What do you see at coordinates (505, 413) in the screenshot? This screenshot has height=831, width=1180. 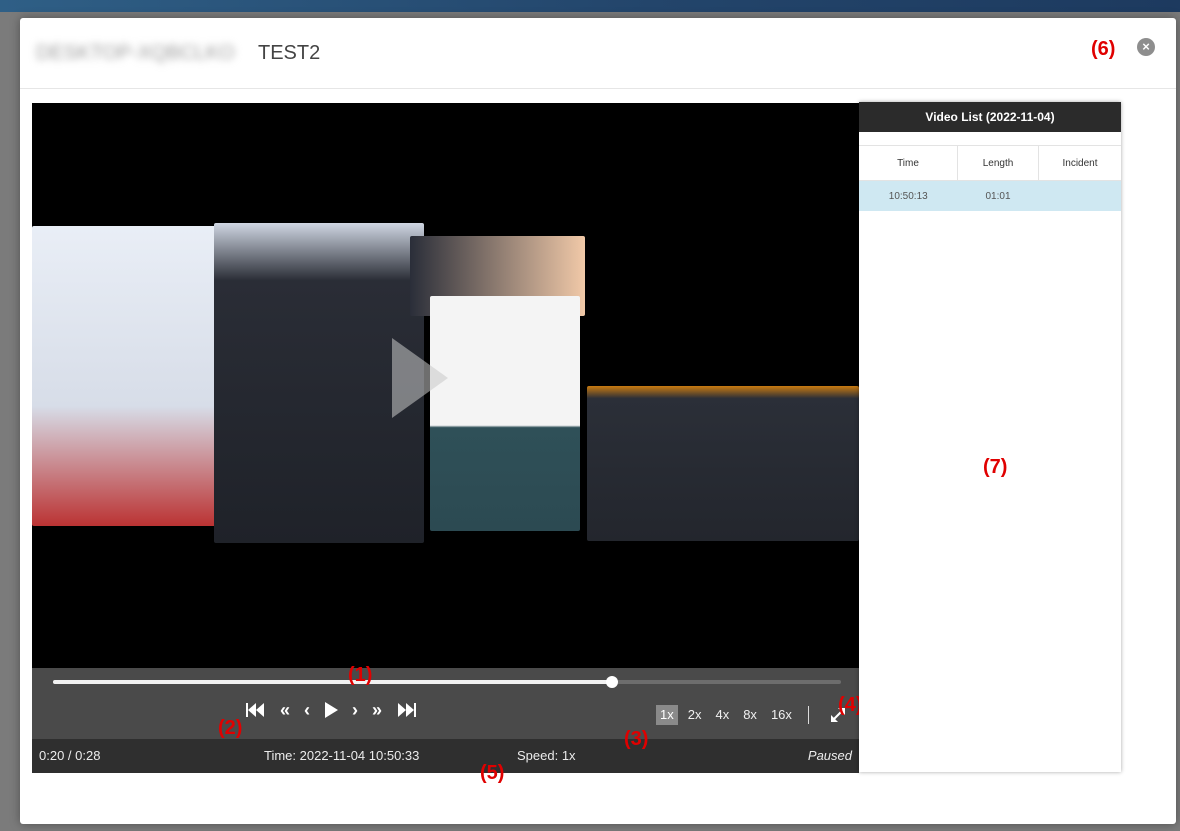 I see `recorded-window-docs` at bounding box center [505, 413].